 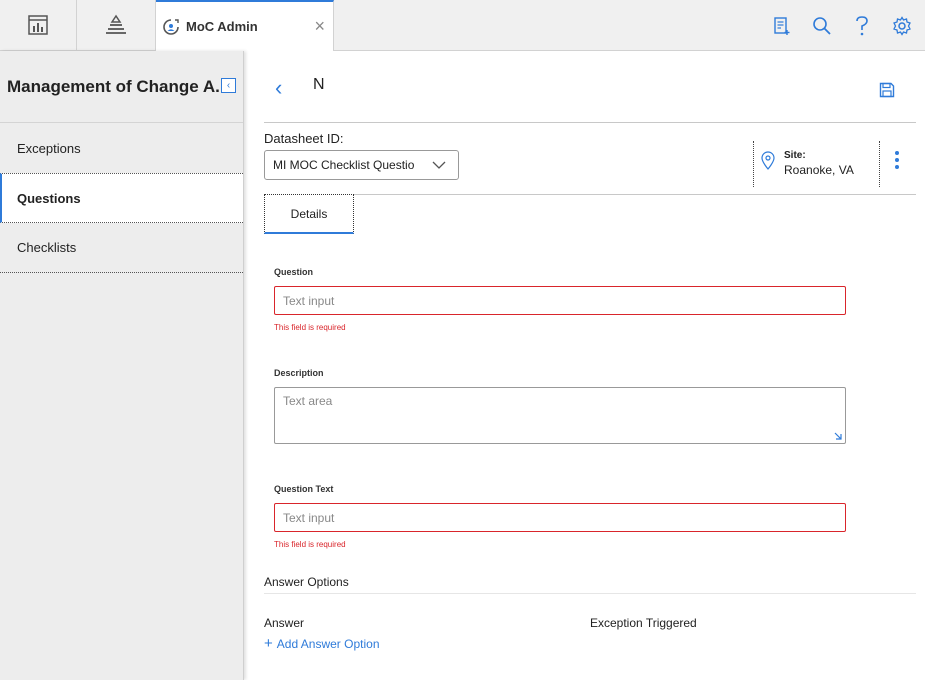 I want to click on new-record-button, so click(x=782, y=25).